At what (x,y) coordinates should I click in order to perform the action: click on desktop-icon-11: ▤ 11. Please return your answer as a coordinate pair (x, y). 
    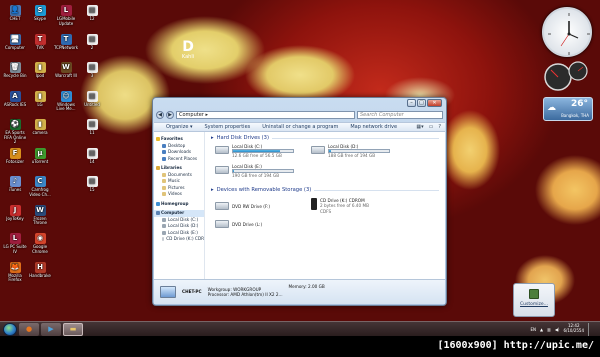
    Looking at the image, I should click on (92, 127).